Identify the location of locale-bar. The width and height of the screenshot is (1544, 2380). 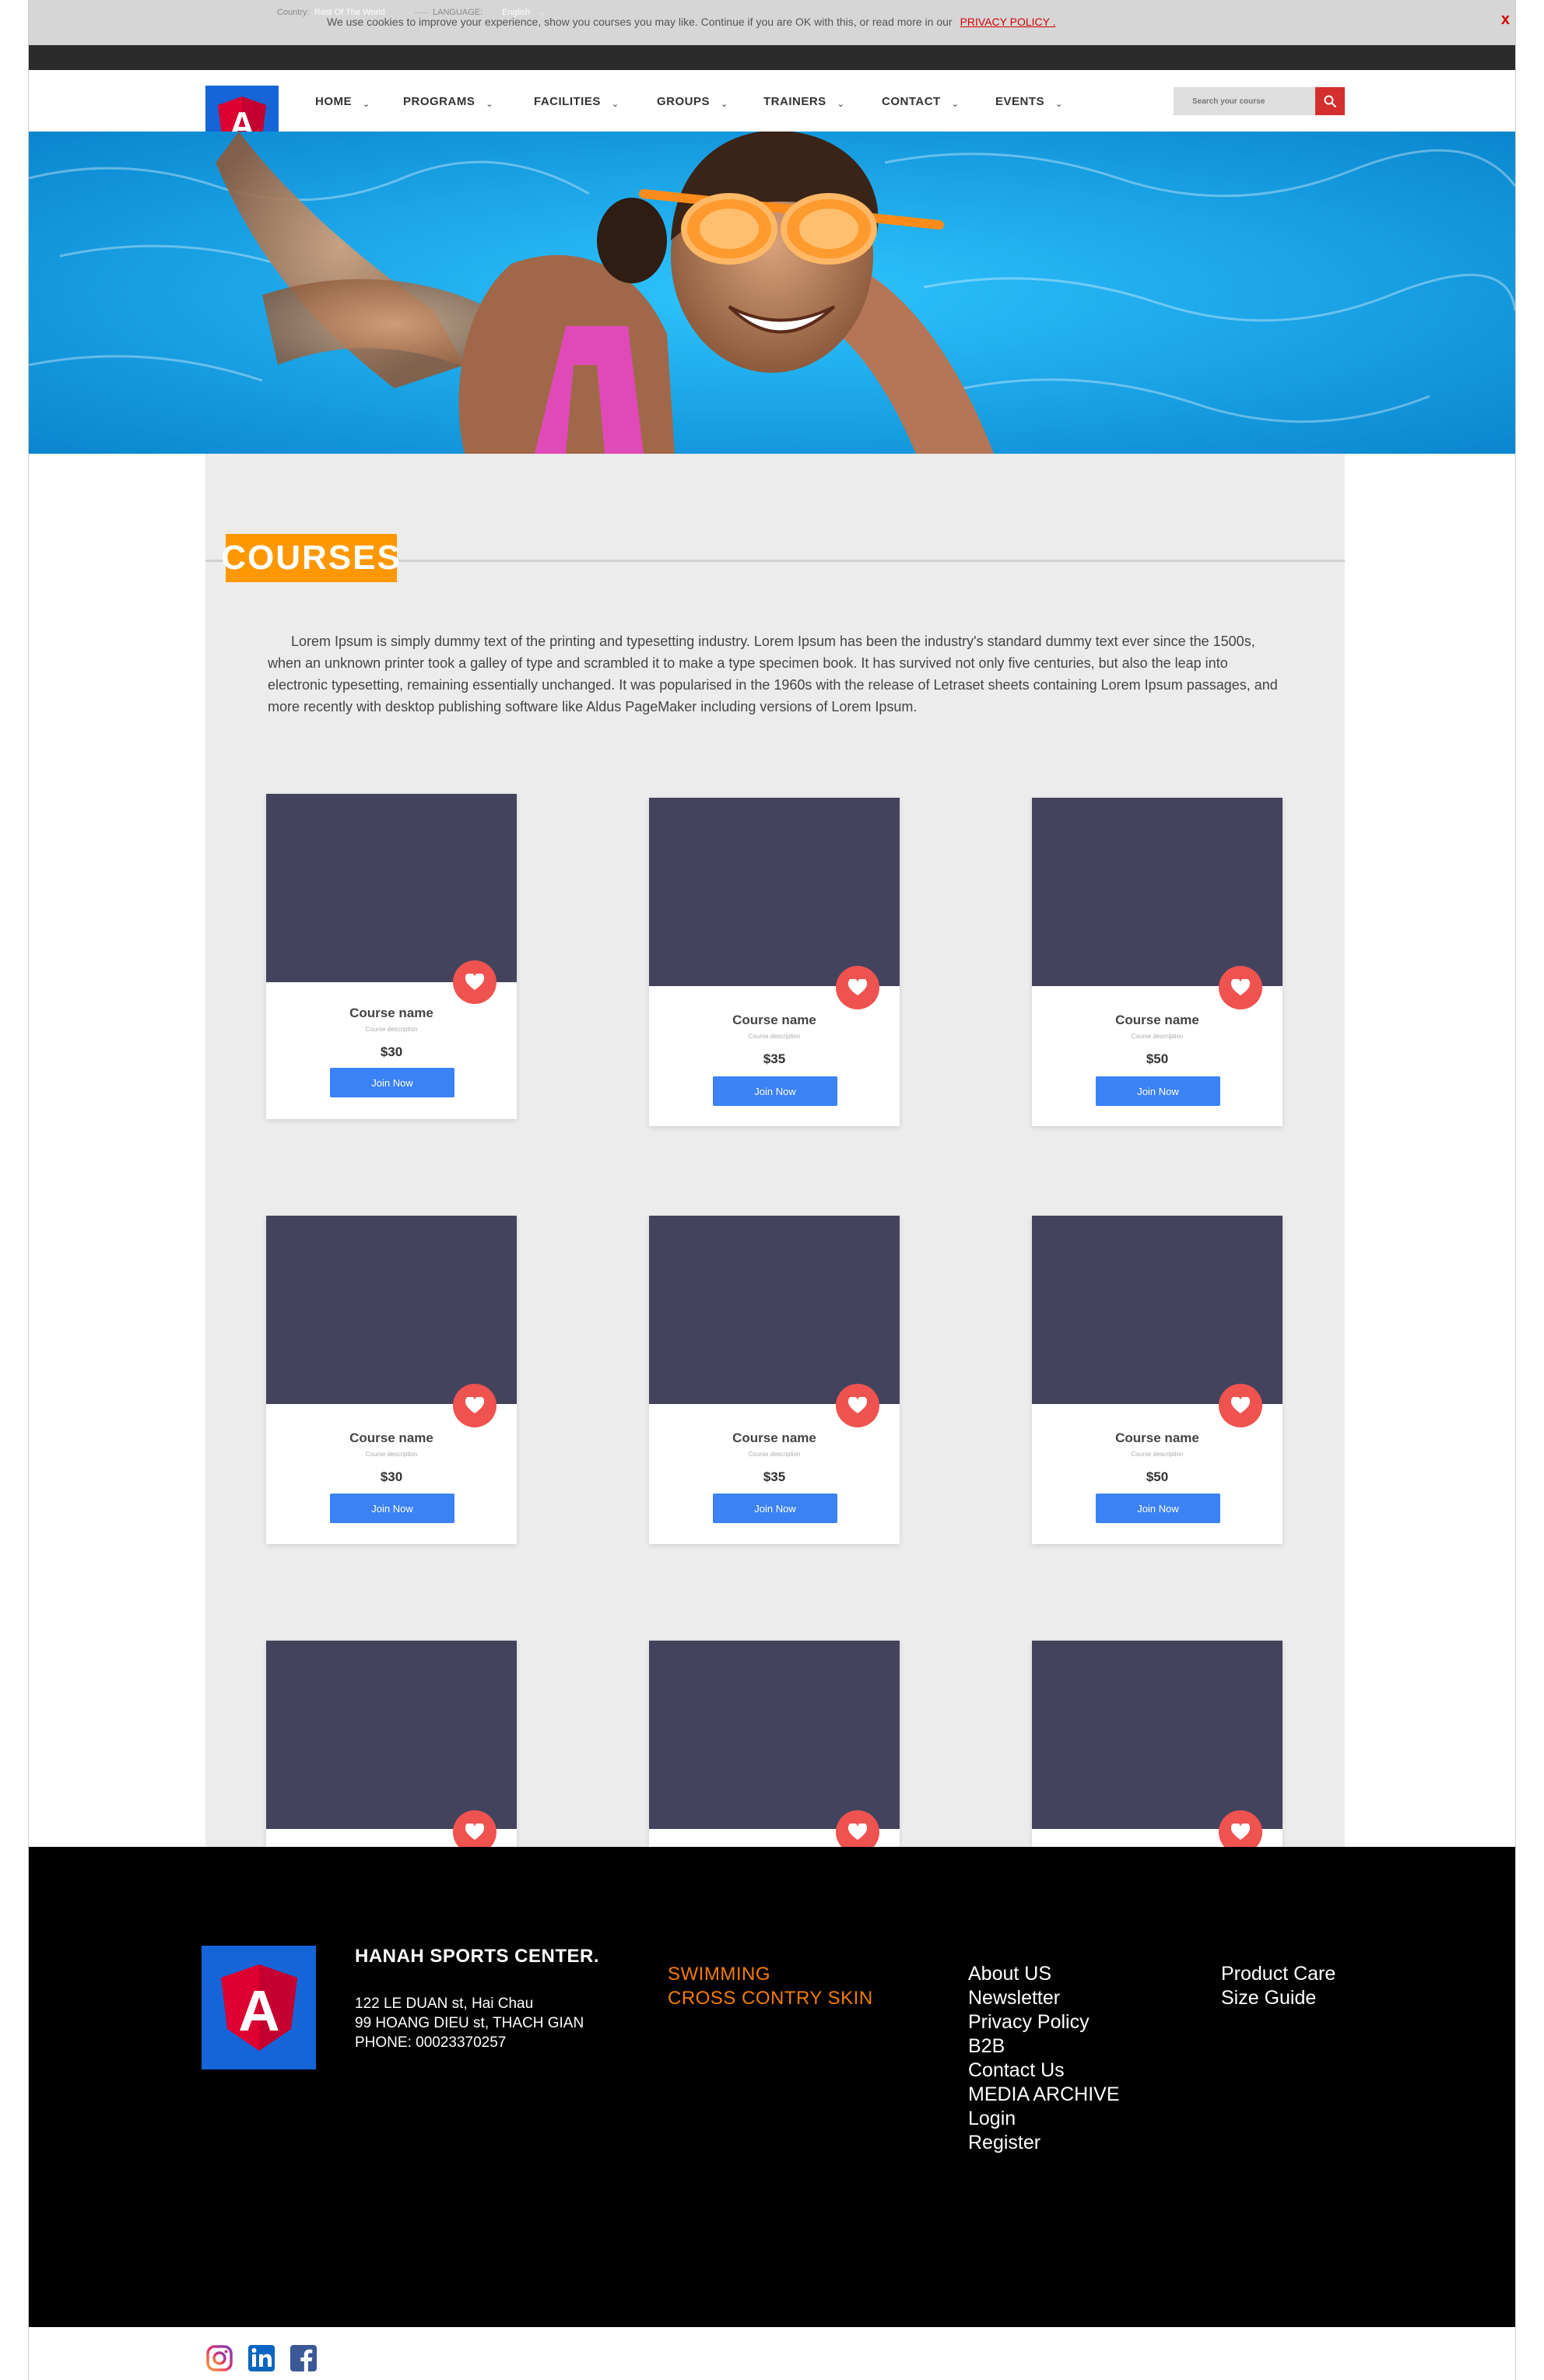
(772, 57).